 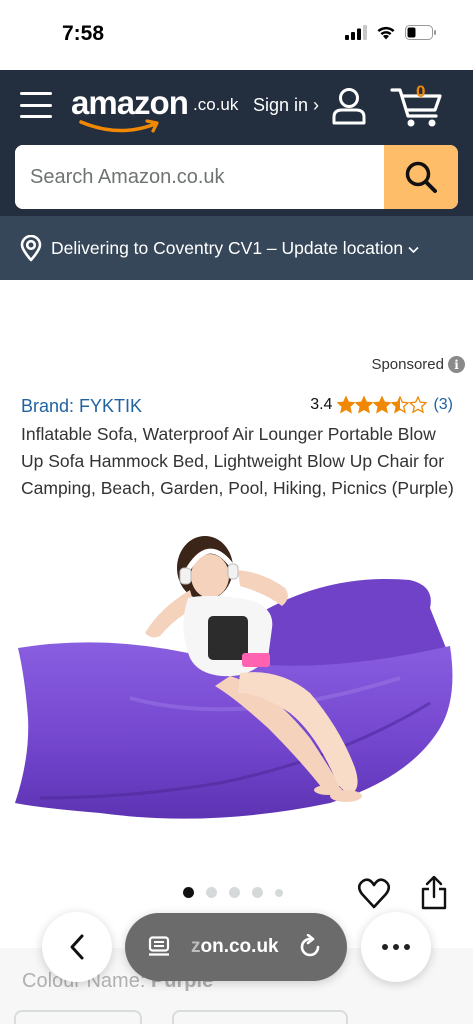 I want to click on product-rating: 3.4 (3), so click(x=381, y=405).